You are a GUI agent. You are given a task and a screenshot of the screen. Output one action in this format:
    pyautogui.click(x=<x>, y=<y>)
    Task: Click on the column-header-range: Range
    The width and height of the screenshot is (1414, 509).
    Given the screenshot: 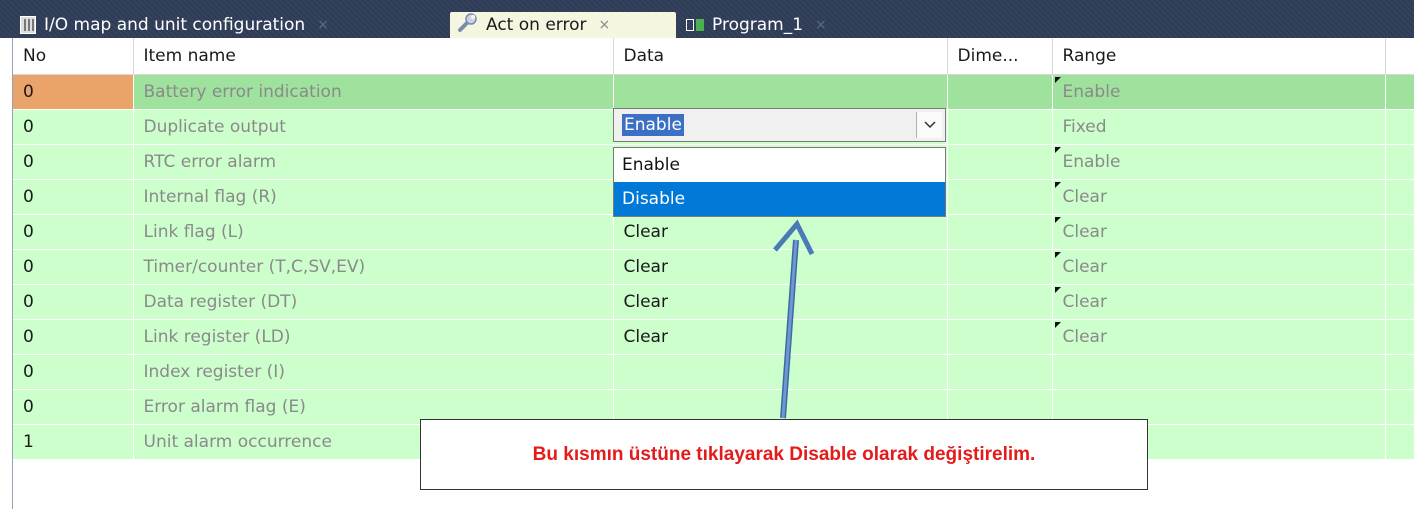 What is the action you would take?
    pyautogui.click(x=1219, y=56)
    